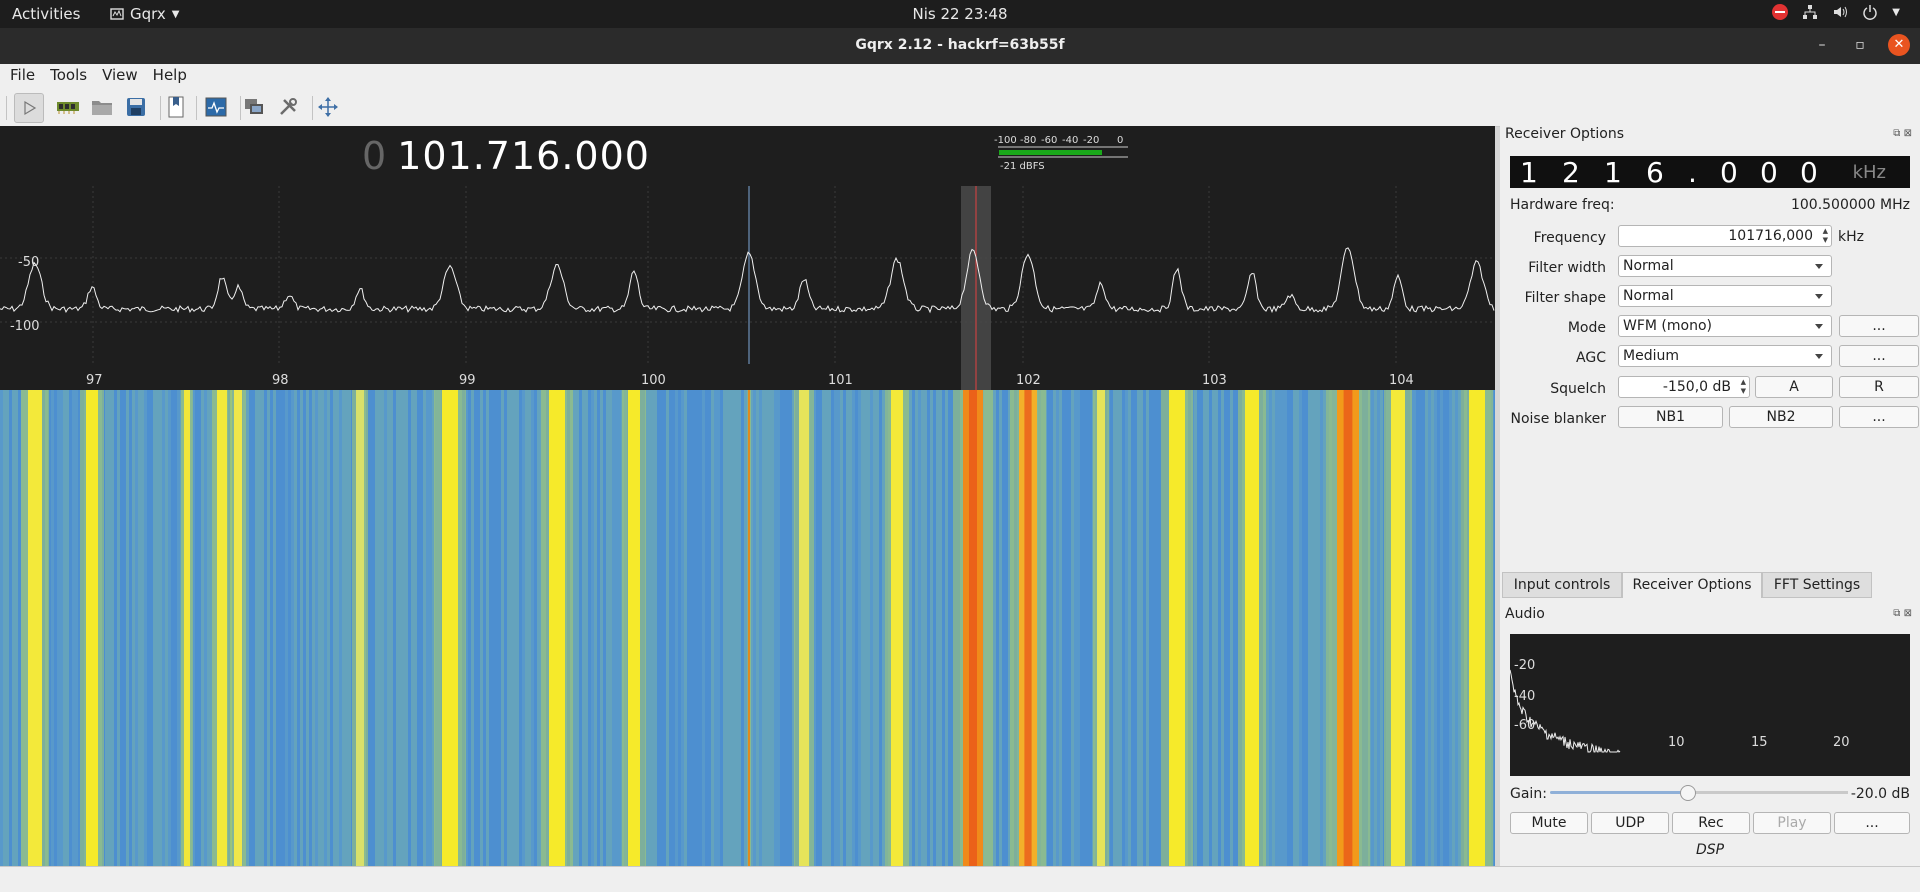  I want to click on play-button: Play, so click(1792, 823).